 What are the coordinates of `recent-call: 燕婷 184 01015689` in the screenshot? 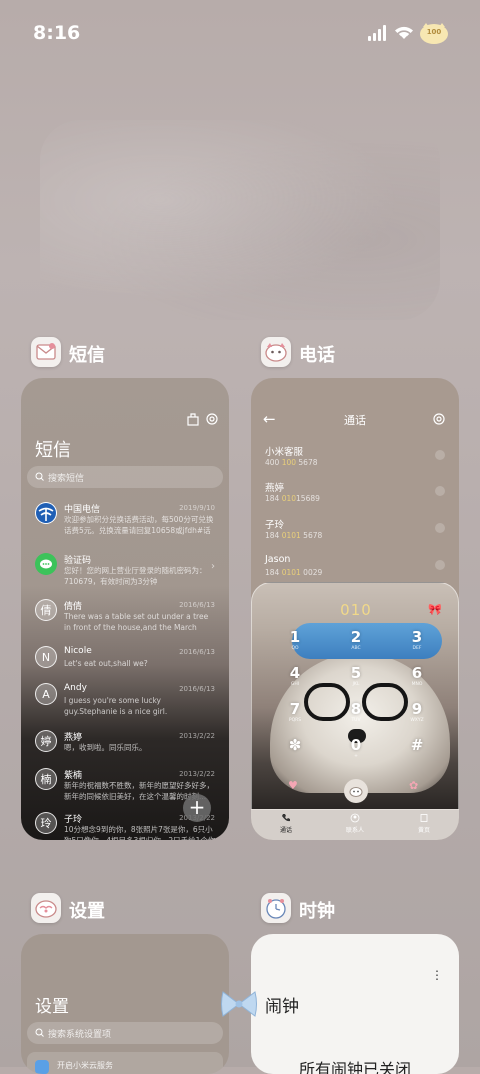 It's located at (355, 495).